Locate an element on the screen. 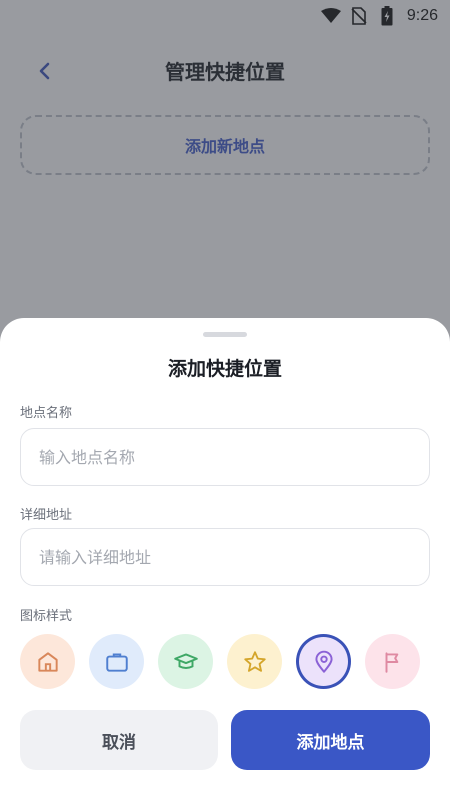 The image size is (450, 800). graduation-cap-icon is located at coordinates (185, 660).